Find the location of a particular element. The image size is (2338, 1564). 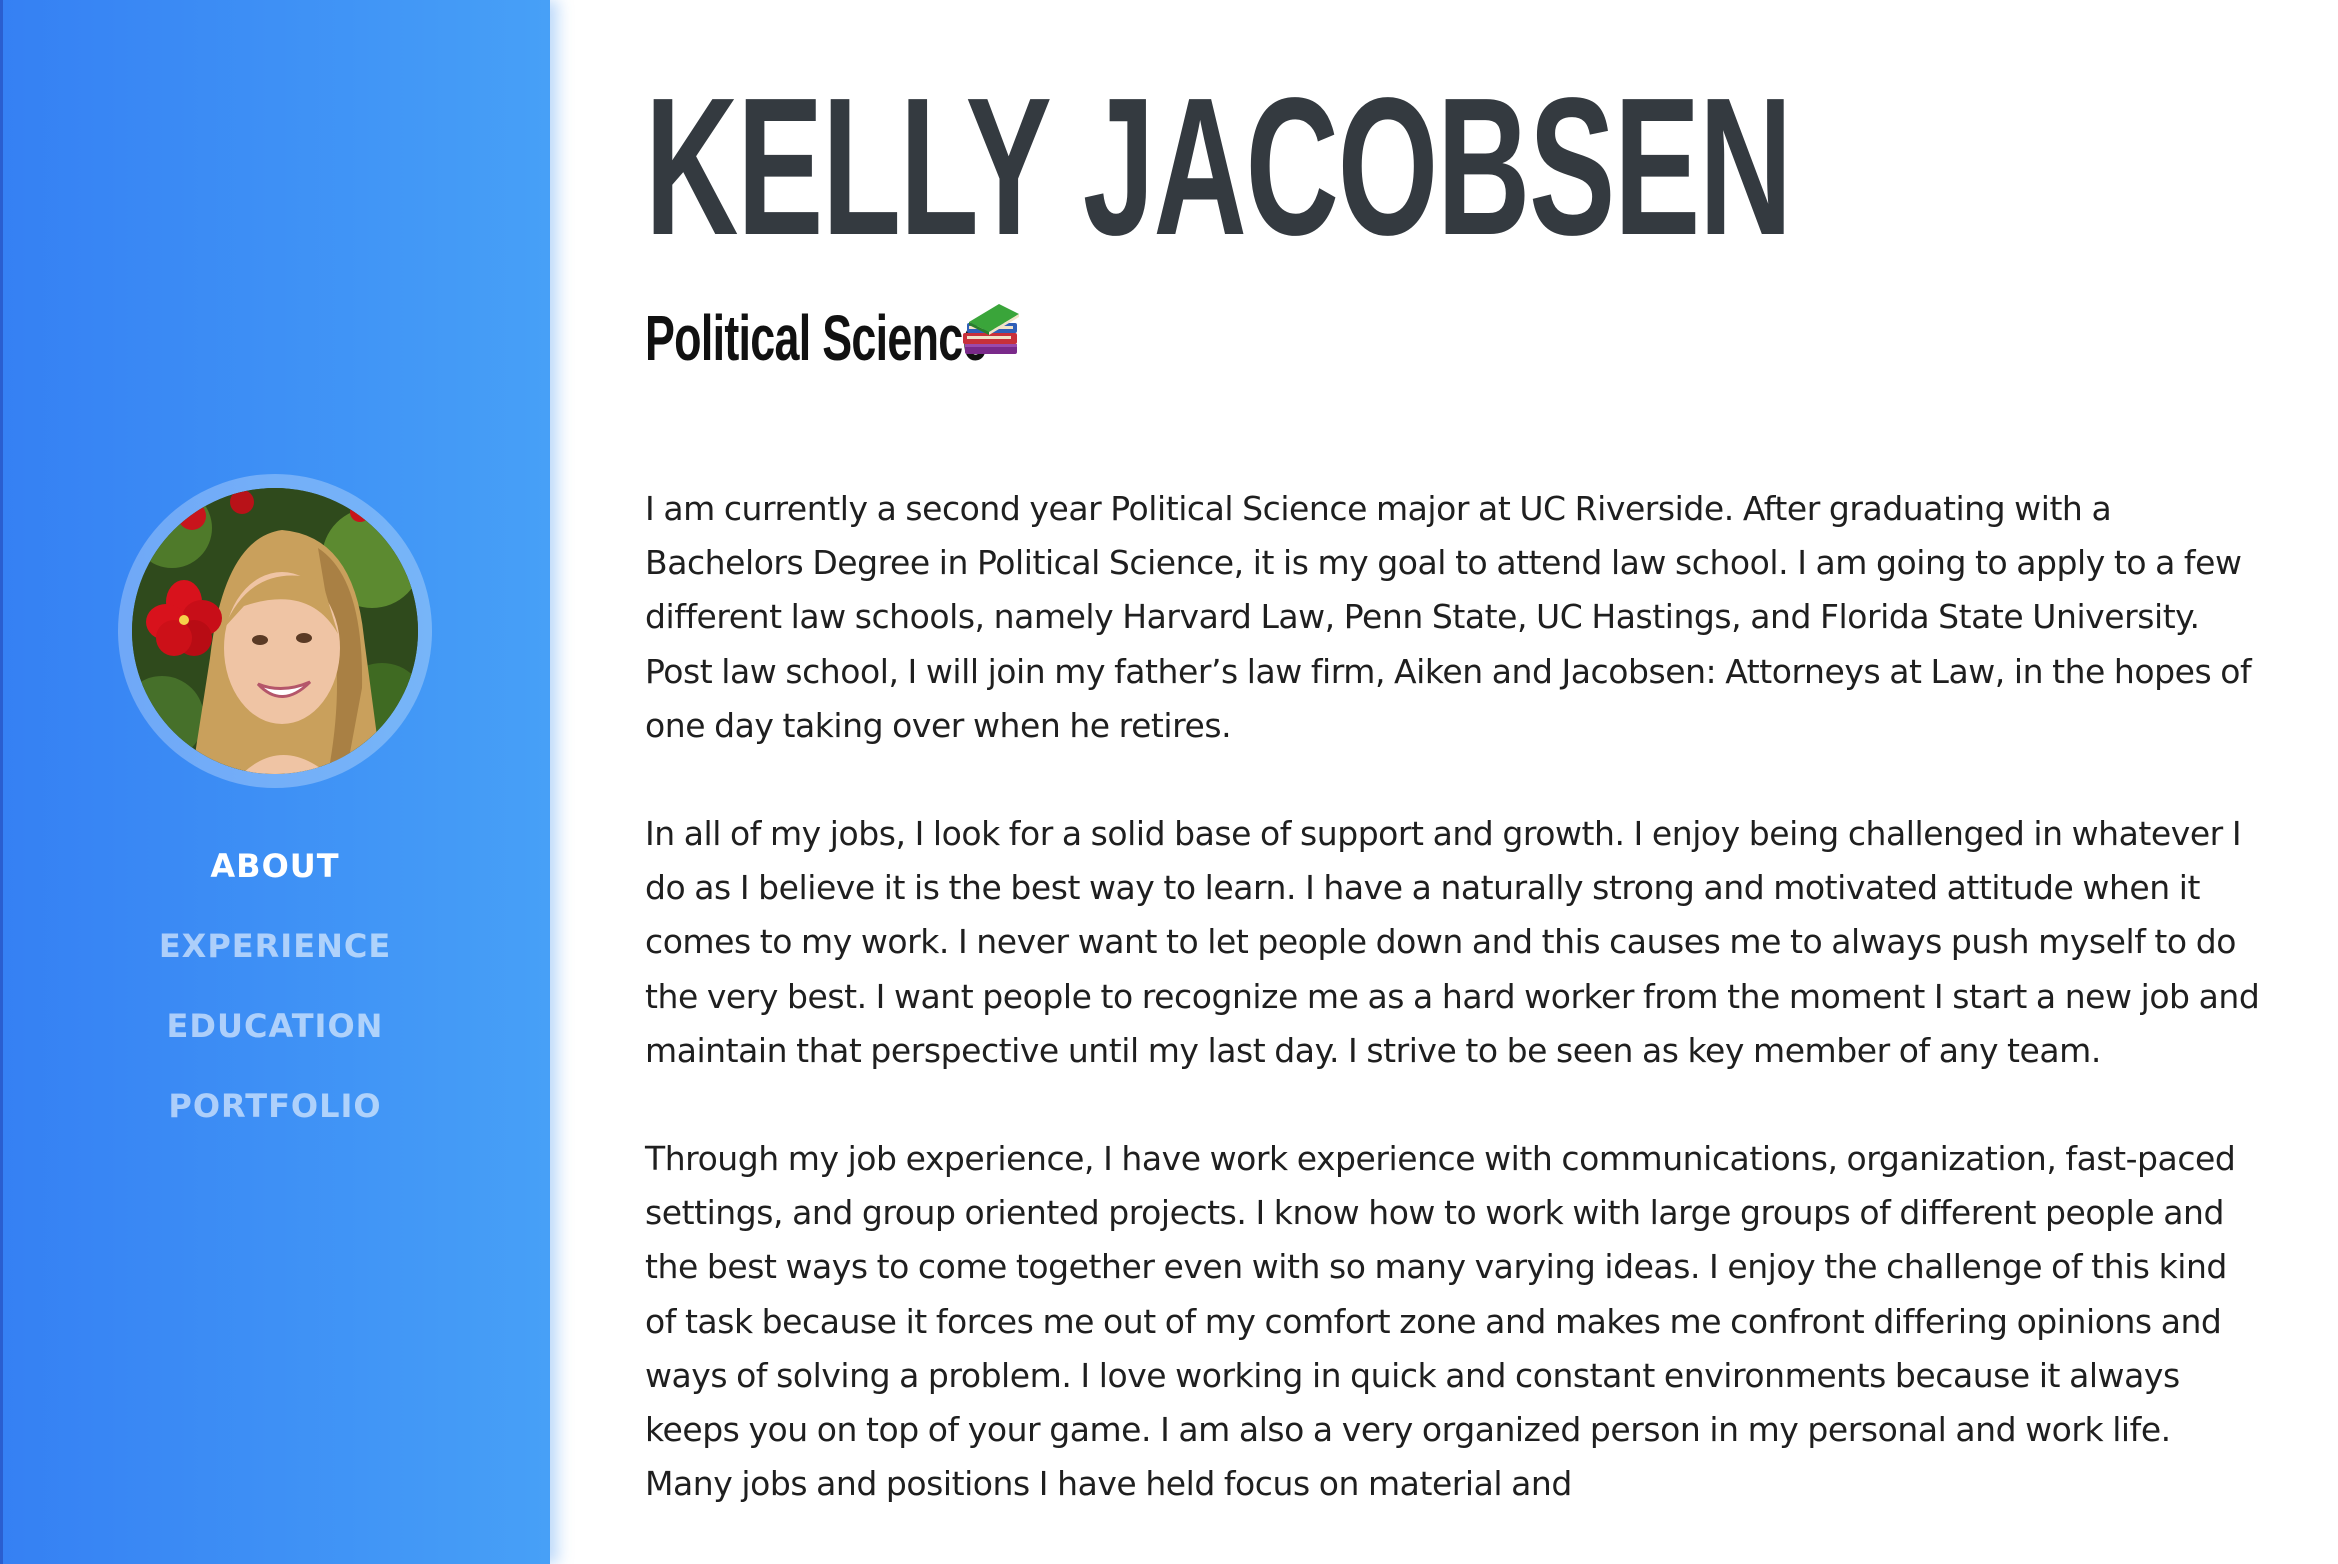

nav-item-about: ABOUT is located at coordinates (275, 878).